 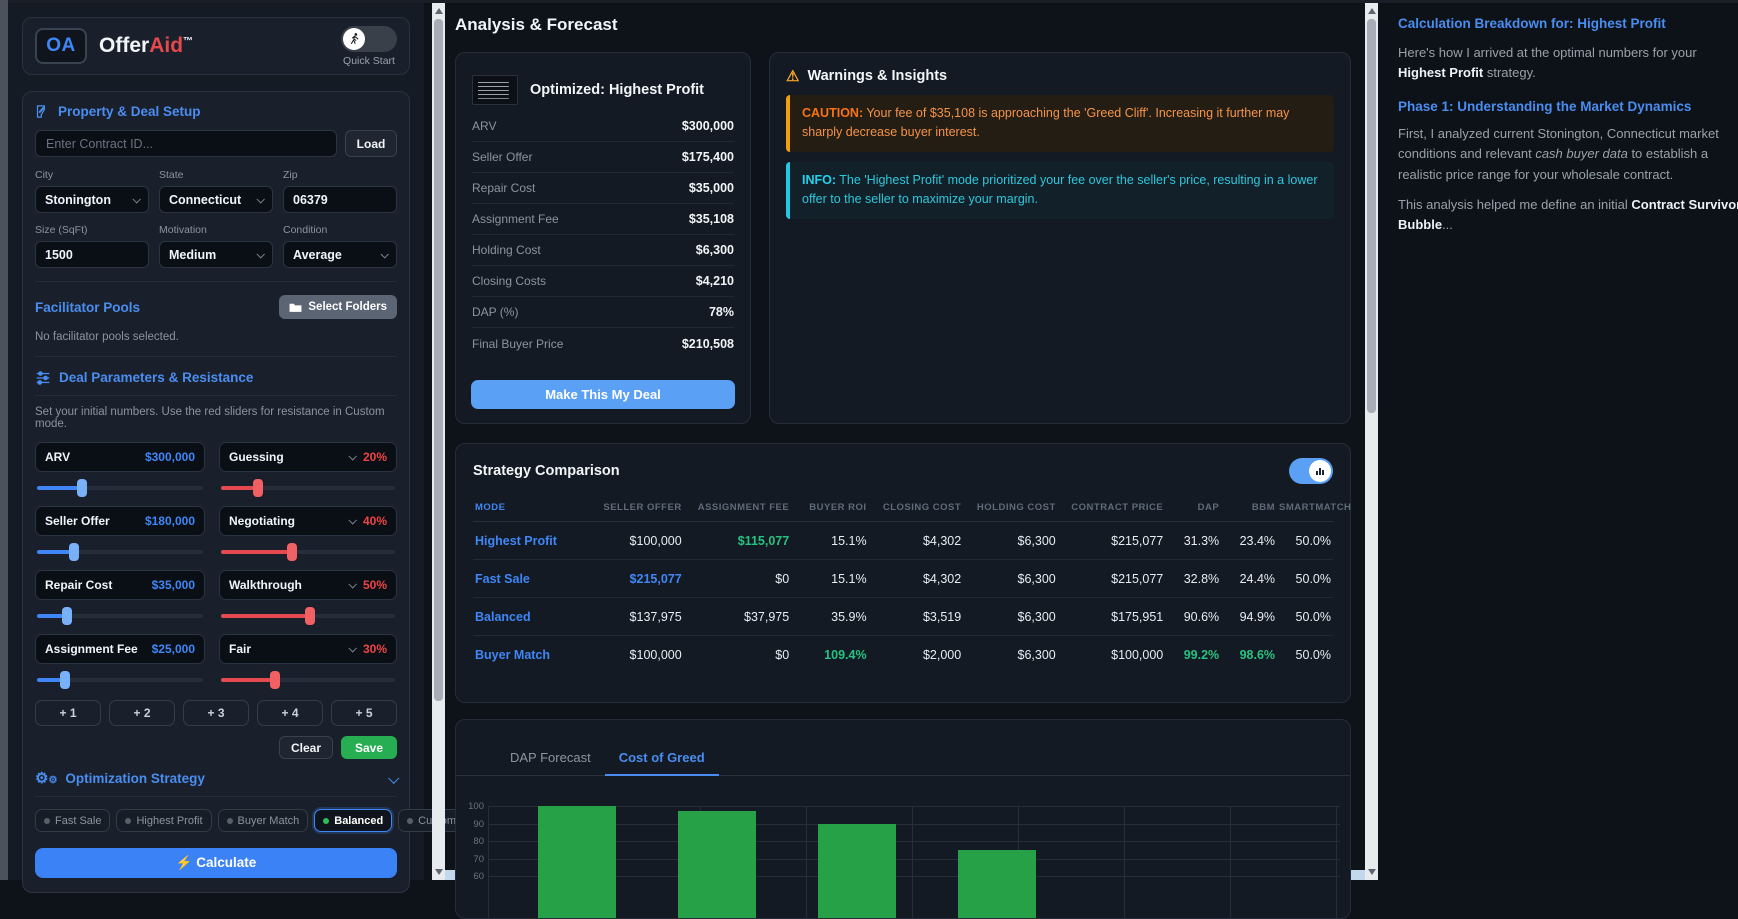 What do you see at coordinates (369, 39) in the screenshot?
I see `quick-start-toggle` at bounding box center [369, 39].